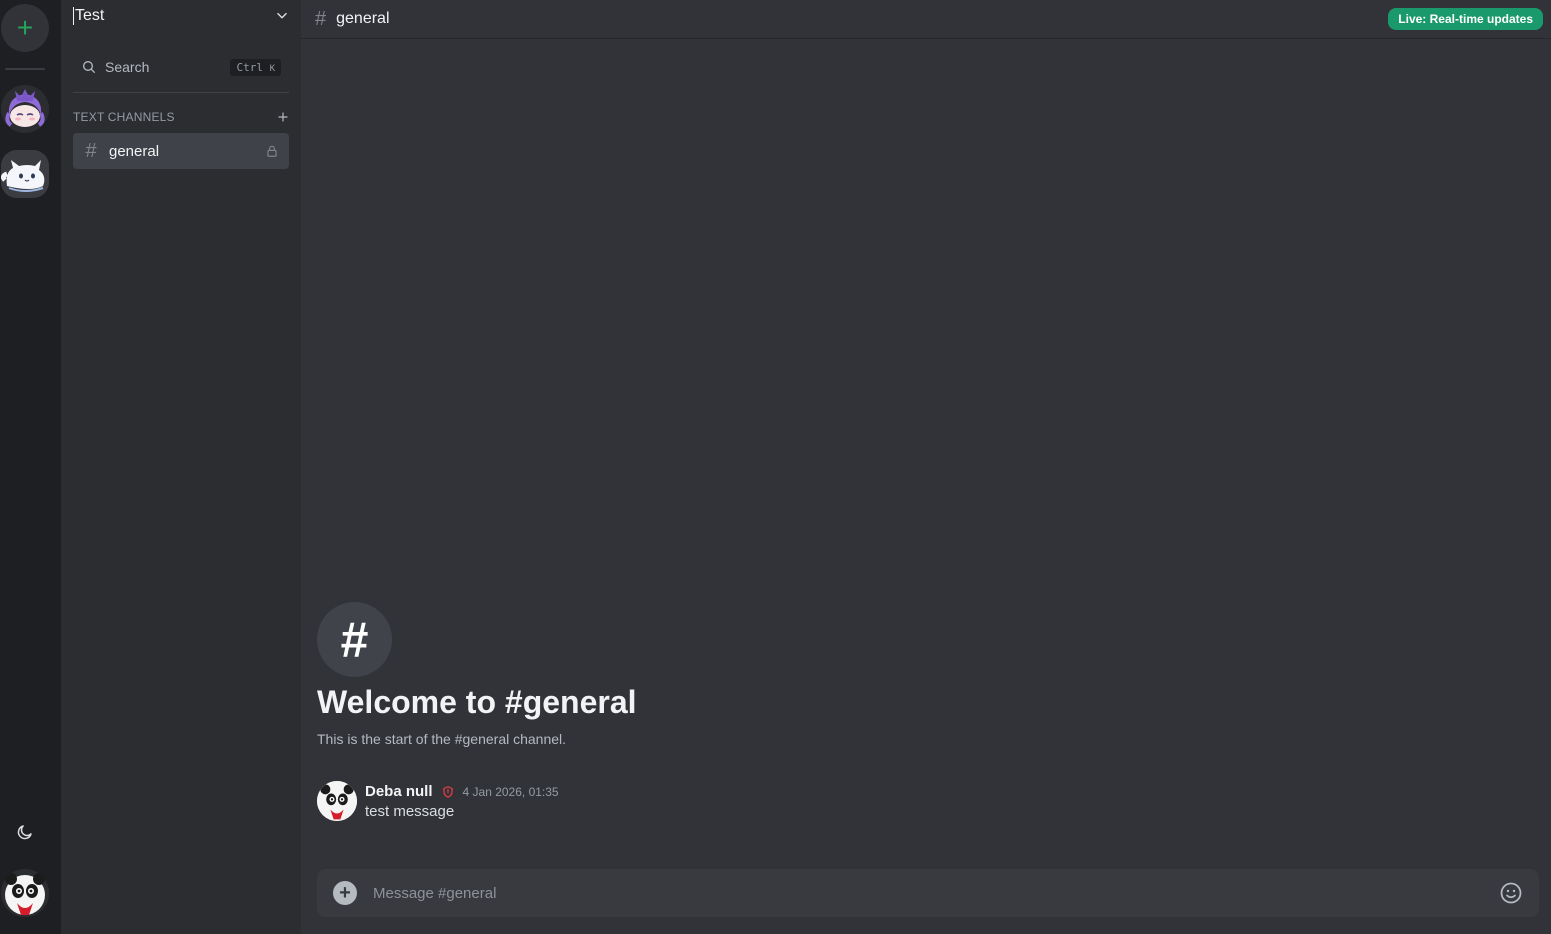  I want to click on message-header: Deba null 4 Jan 2026, 01:35, so click(462, 791).